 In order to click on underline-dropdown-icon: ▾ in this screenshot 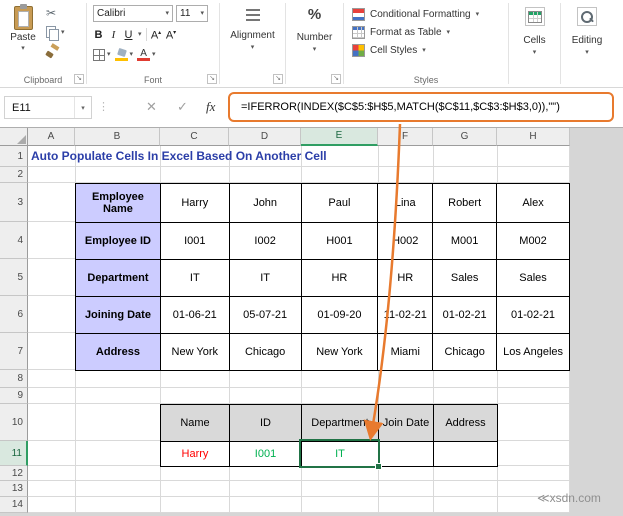, I will do `click(140, 34)`.